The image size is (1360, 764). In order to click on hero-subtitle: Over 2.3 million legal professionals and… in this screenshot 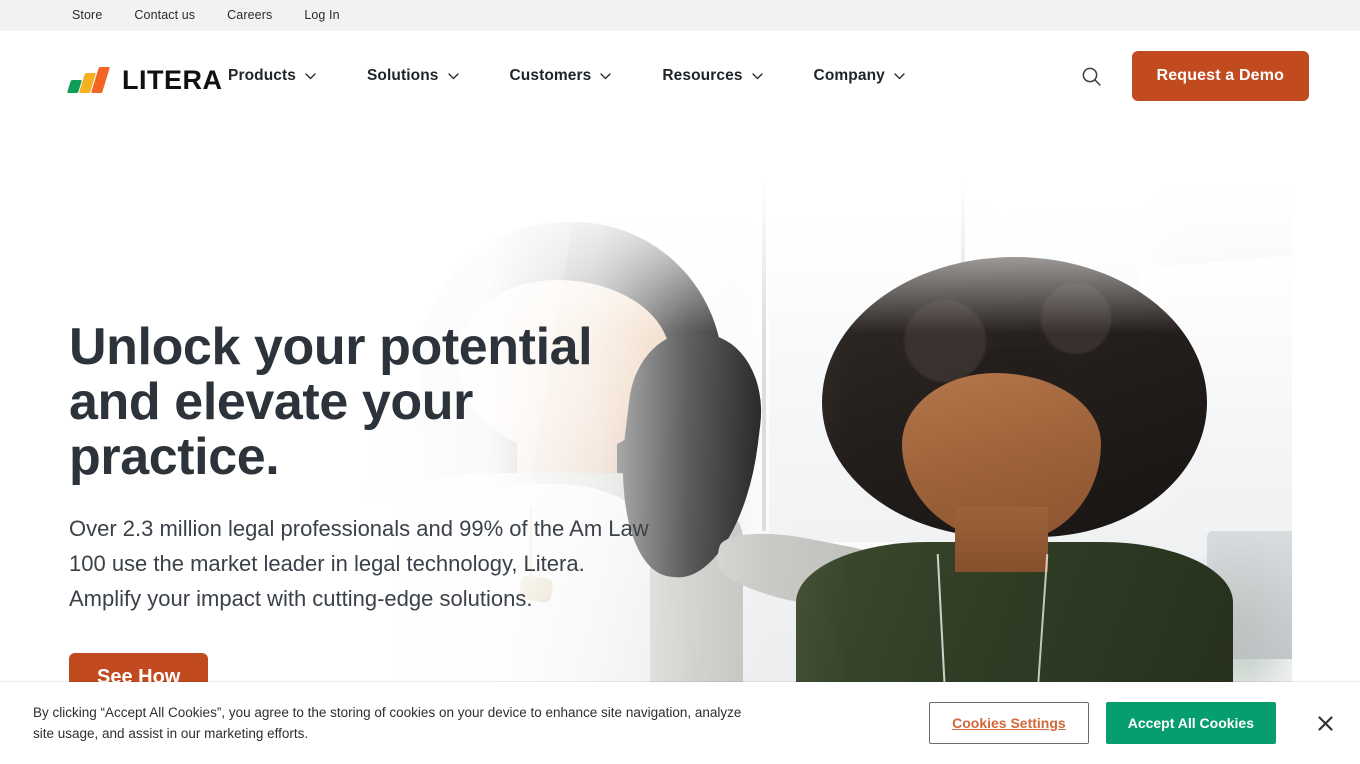, I will do `click(359, 563)`.